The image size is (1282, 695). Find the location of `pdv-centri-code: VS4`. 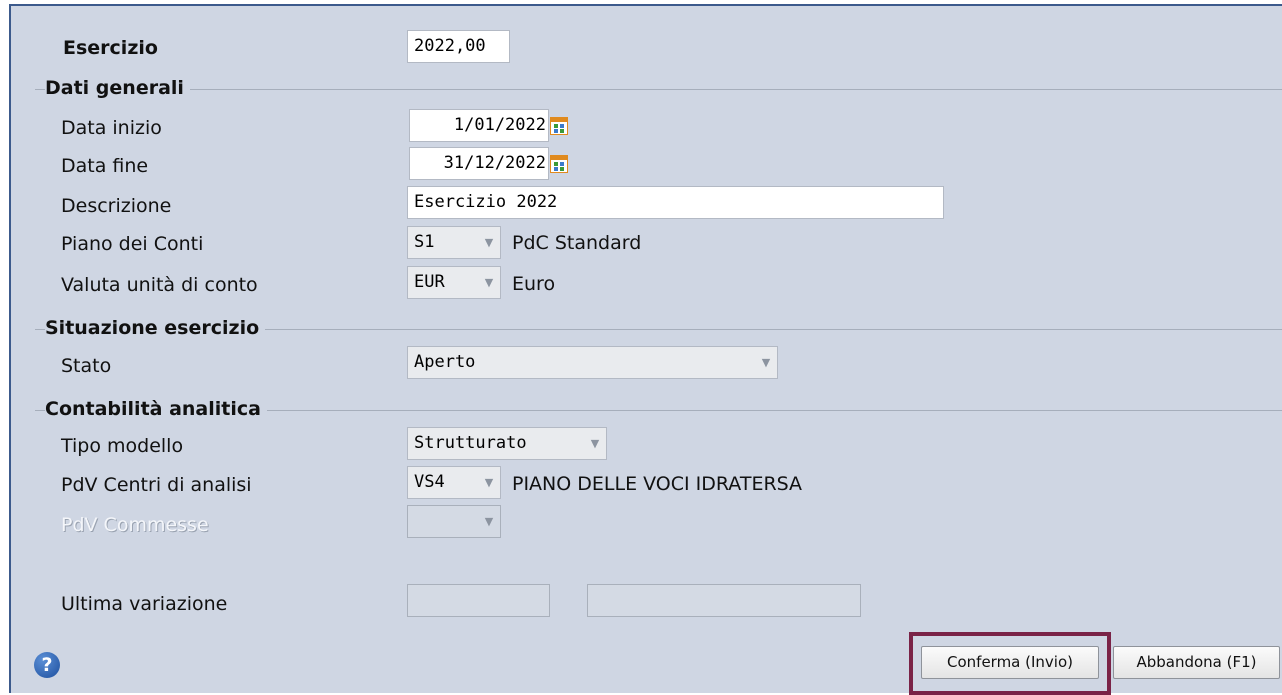

pdv-centri-code: VS4 is located at coordinates (429, 482).